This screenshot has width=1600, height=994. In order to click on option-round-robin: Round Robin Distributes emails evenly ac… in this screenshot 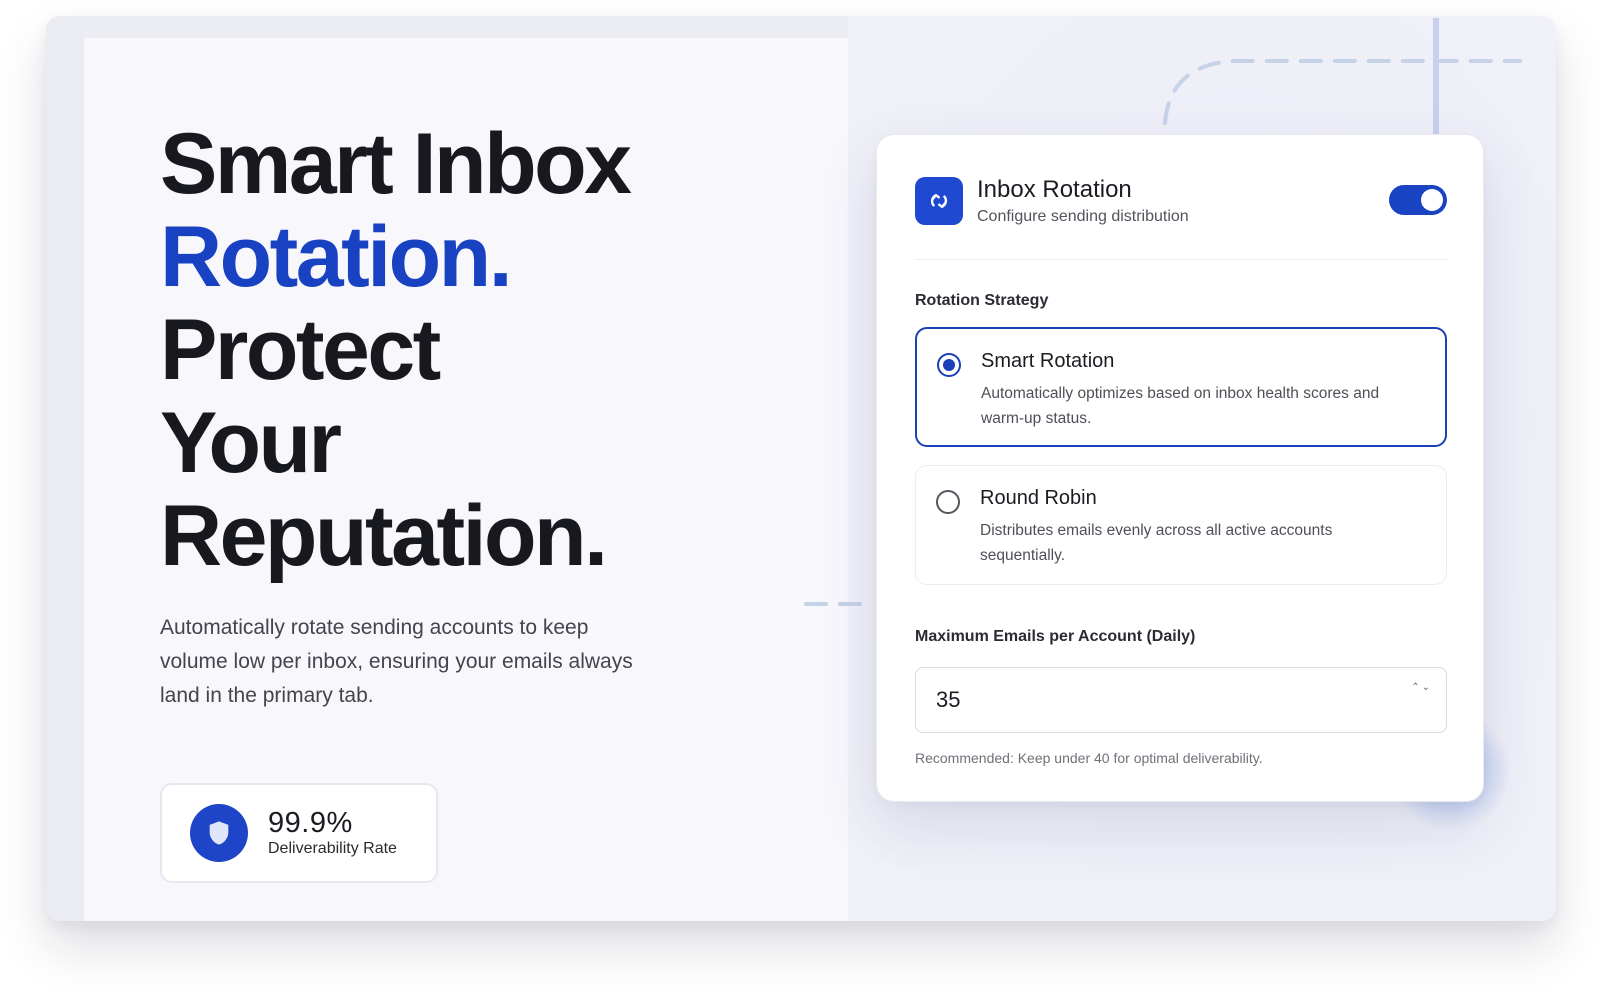, I will do `click(1181, 525)`.